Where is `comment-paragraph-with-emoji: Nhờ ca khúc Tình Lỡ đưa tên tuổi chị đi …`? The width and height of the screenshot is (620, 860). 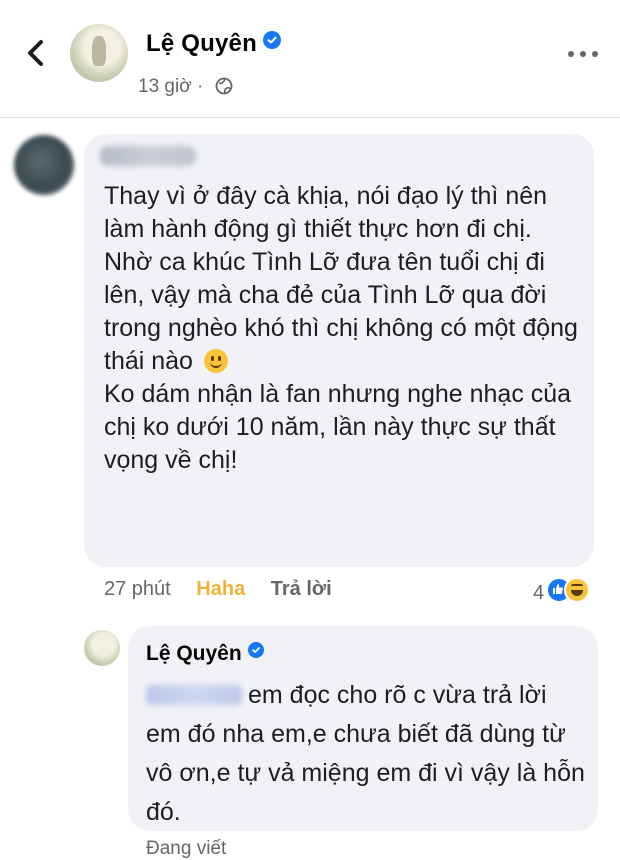
comment-paragraph-with-emoji: Nhờ ca khúc Tình Lỡ đưa tên tuổi chị đi … is located at coordinates (341, 312).